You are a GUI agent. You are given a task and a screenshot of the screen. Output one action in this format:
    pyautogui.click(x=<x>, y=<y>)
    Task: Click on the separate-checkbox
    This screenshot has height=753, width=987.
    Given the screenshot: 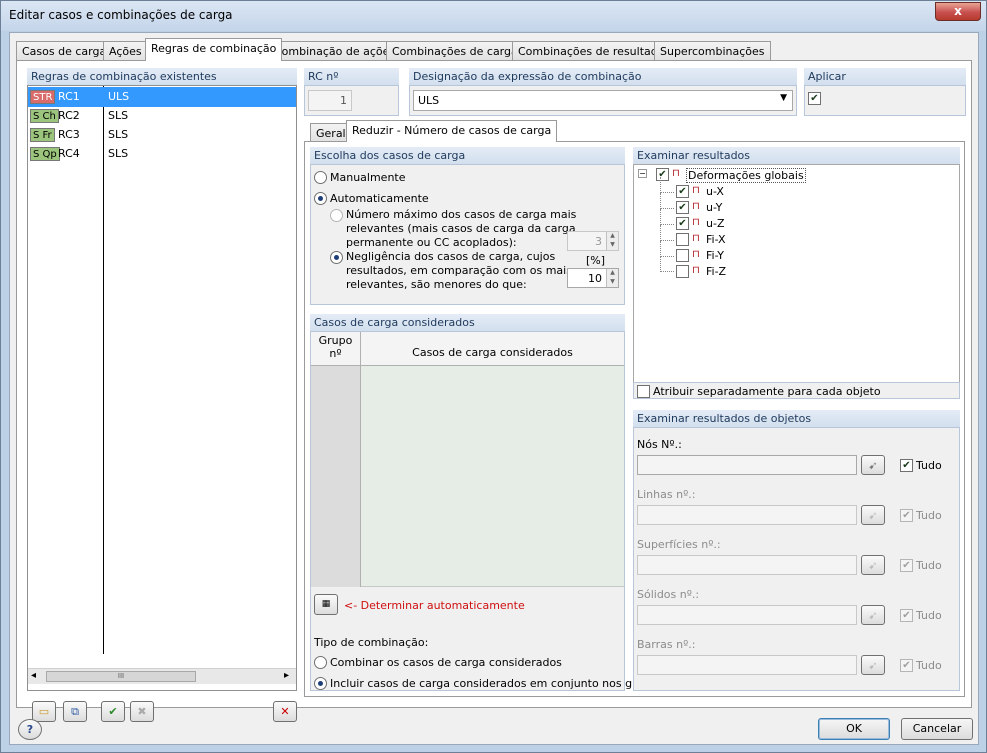 What is the action you would take?
    pyautogui.click(x=643, y=391)
    